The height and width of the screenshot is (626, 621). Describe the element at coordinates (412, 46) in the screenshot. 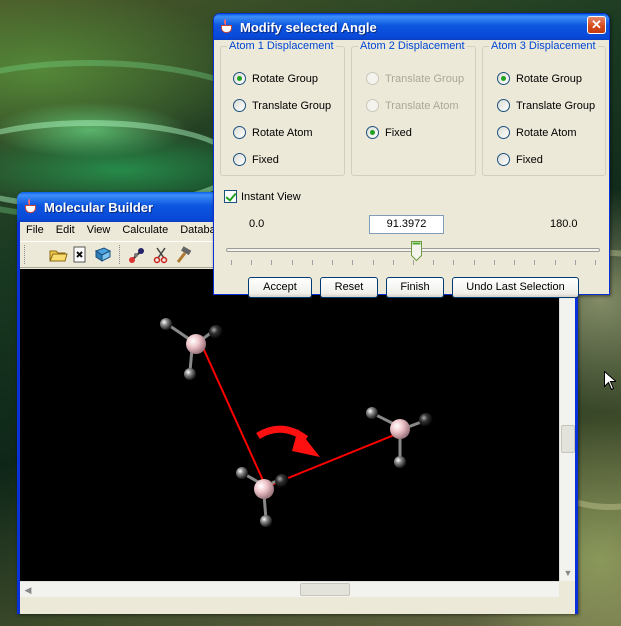

I see `atom2-group-title: Atom 2 Displacement` at that location.